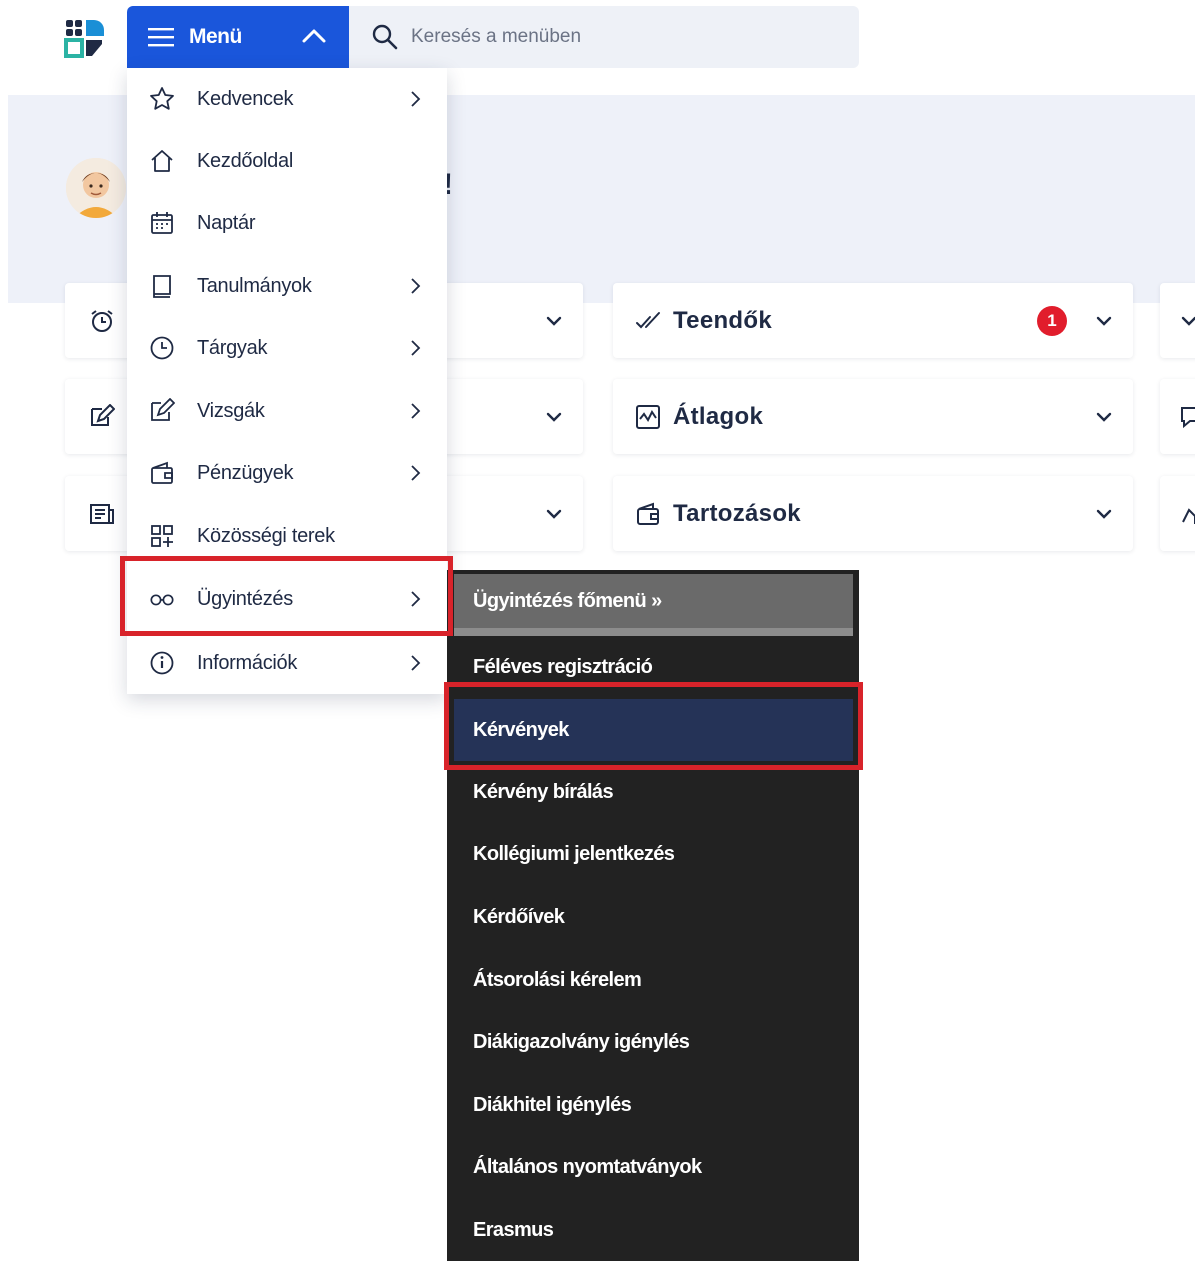 The height and width of the screenshot is (1261, 1195). What do you see at coordinates (245, 598) in the screenshot?
I see `menu-item-label: Ügyintézés` at bounding box center [245, 598].